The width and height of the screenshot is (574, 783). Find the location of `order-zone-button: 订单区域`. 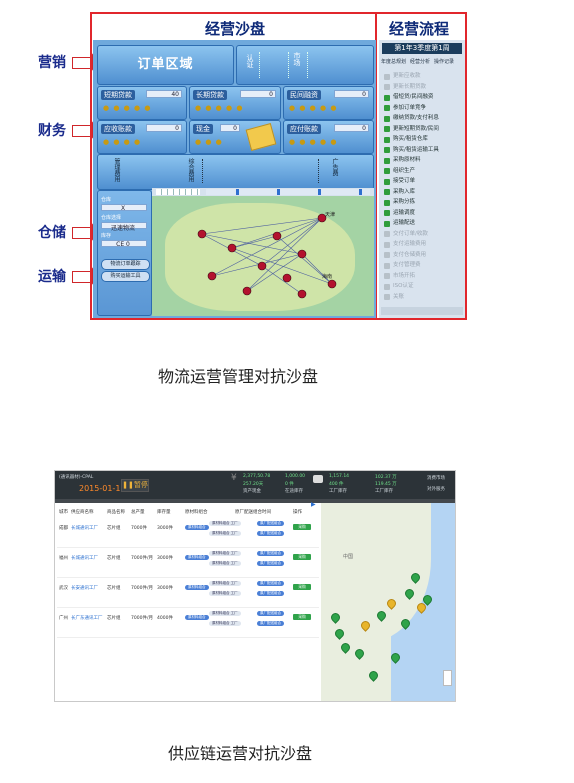

order-zone-button: 订单区域 is located at coordinates (165, 65).